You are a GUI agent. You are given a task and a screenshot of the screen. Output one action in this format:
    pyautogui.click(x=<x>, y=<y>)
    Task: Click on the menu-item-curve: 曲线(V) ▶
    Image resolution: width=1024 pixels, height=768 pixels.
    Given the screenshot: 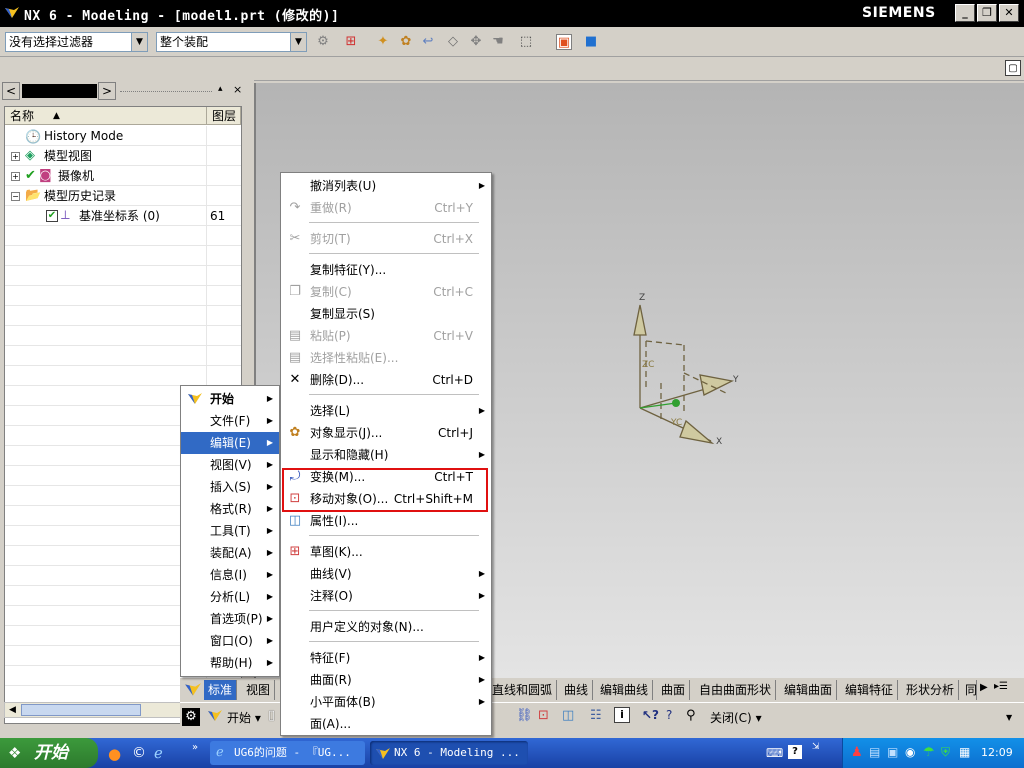 What is the action you would take?
    pyautogui.click(x=386, y=574)
    